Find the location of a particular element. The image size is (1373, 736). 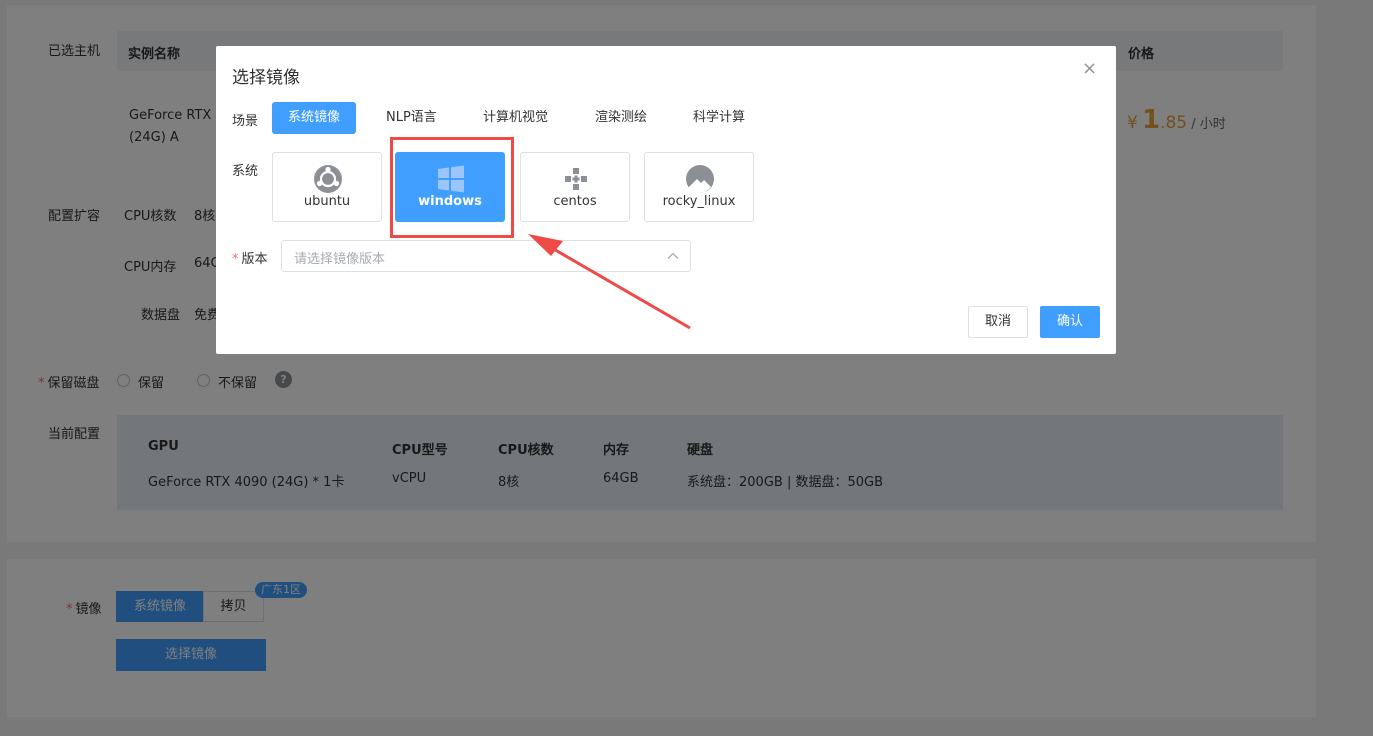

os-option-centos: centos is located at coordinates (575, 187).